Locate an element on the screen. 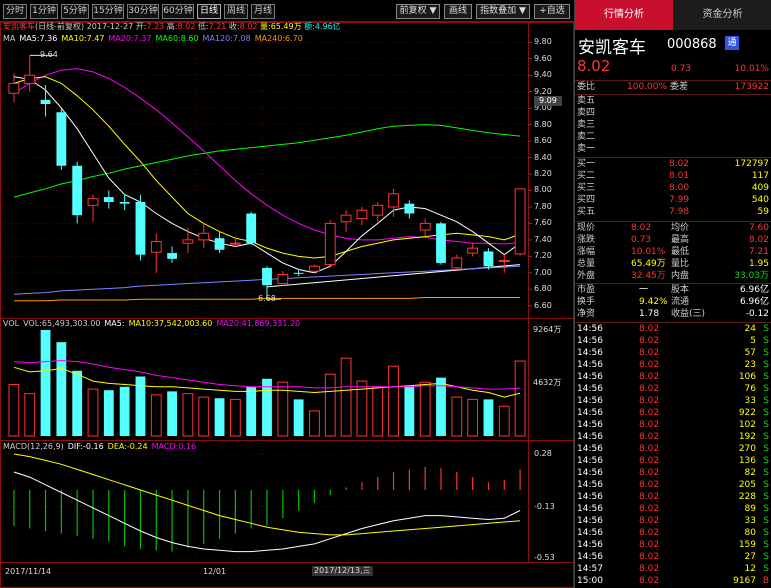 The image size is (771, 588). legend-item: MA5: is located at coordinates (114, 323).